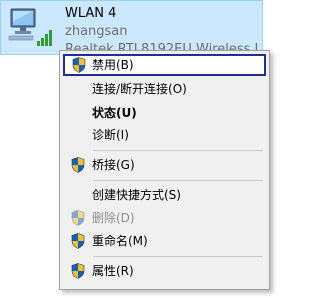  What do you see at coordinates (139, 89) in the screenshot?
I see `menu-item-label: 连接/断开连接(O)` at bounding box center [139, 89].